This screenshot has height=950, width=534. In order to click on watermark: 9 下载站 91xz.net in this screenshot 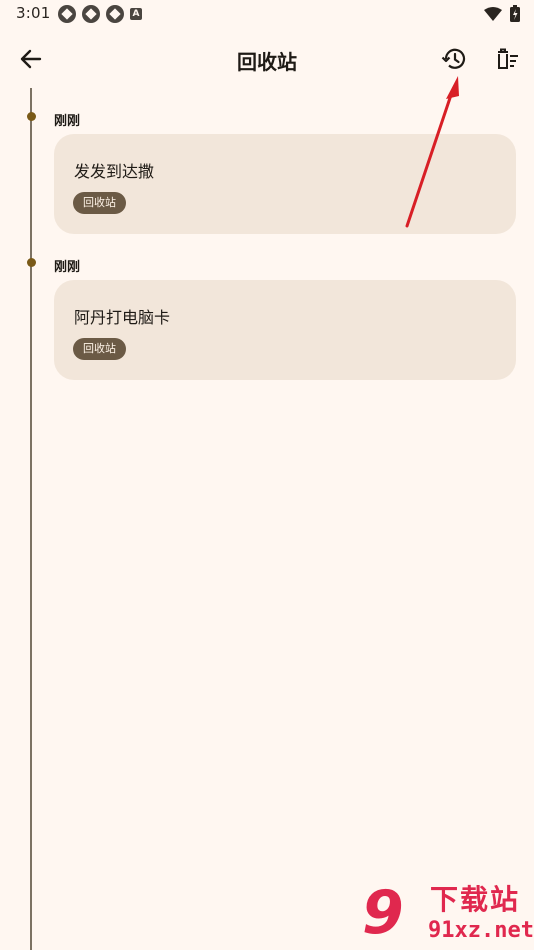, I will do `click(448, 913)`.